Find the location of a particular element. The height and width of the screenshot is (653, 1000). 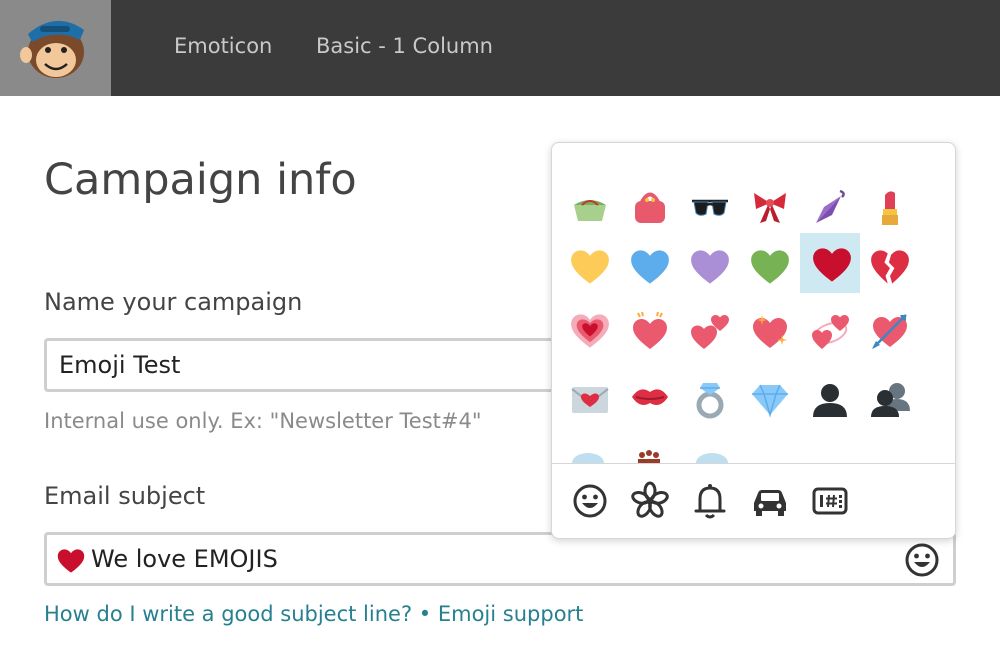

mailchimp-logo is located at coordinates (55, 48).